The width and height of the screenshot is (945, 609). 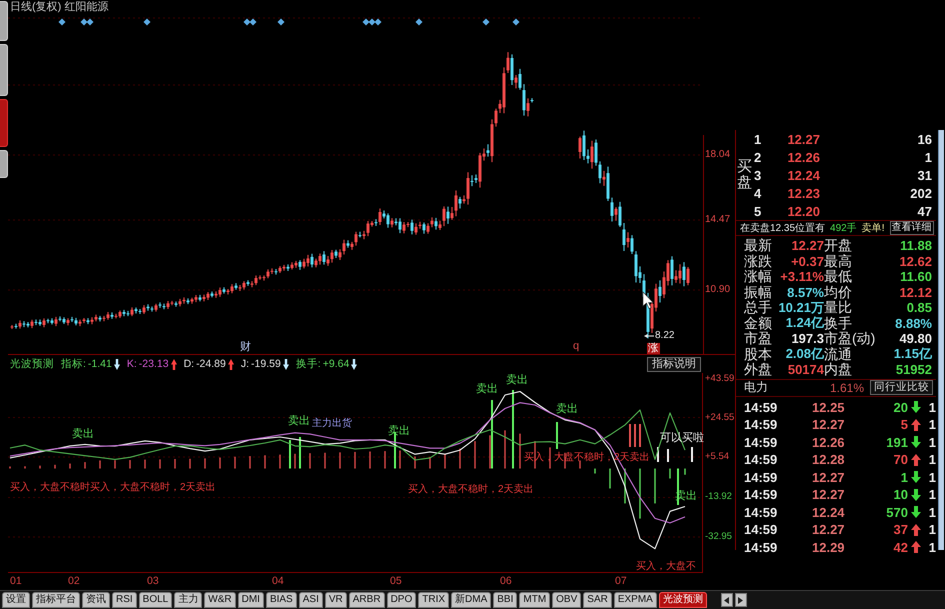 I want to click on tick-price: 12.25, so click(x=828, y=407).